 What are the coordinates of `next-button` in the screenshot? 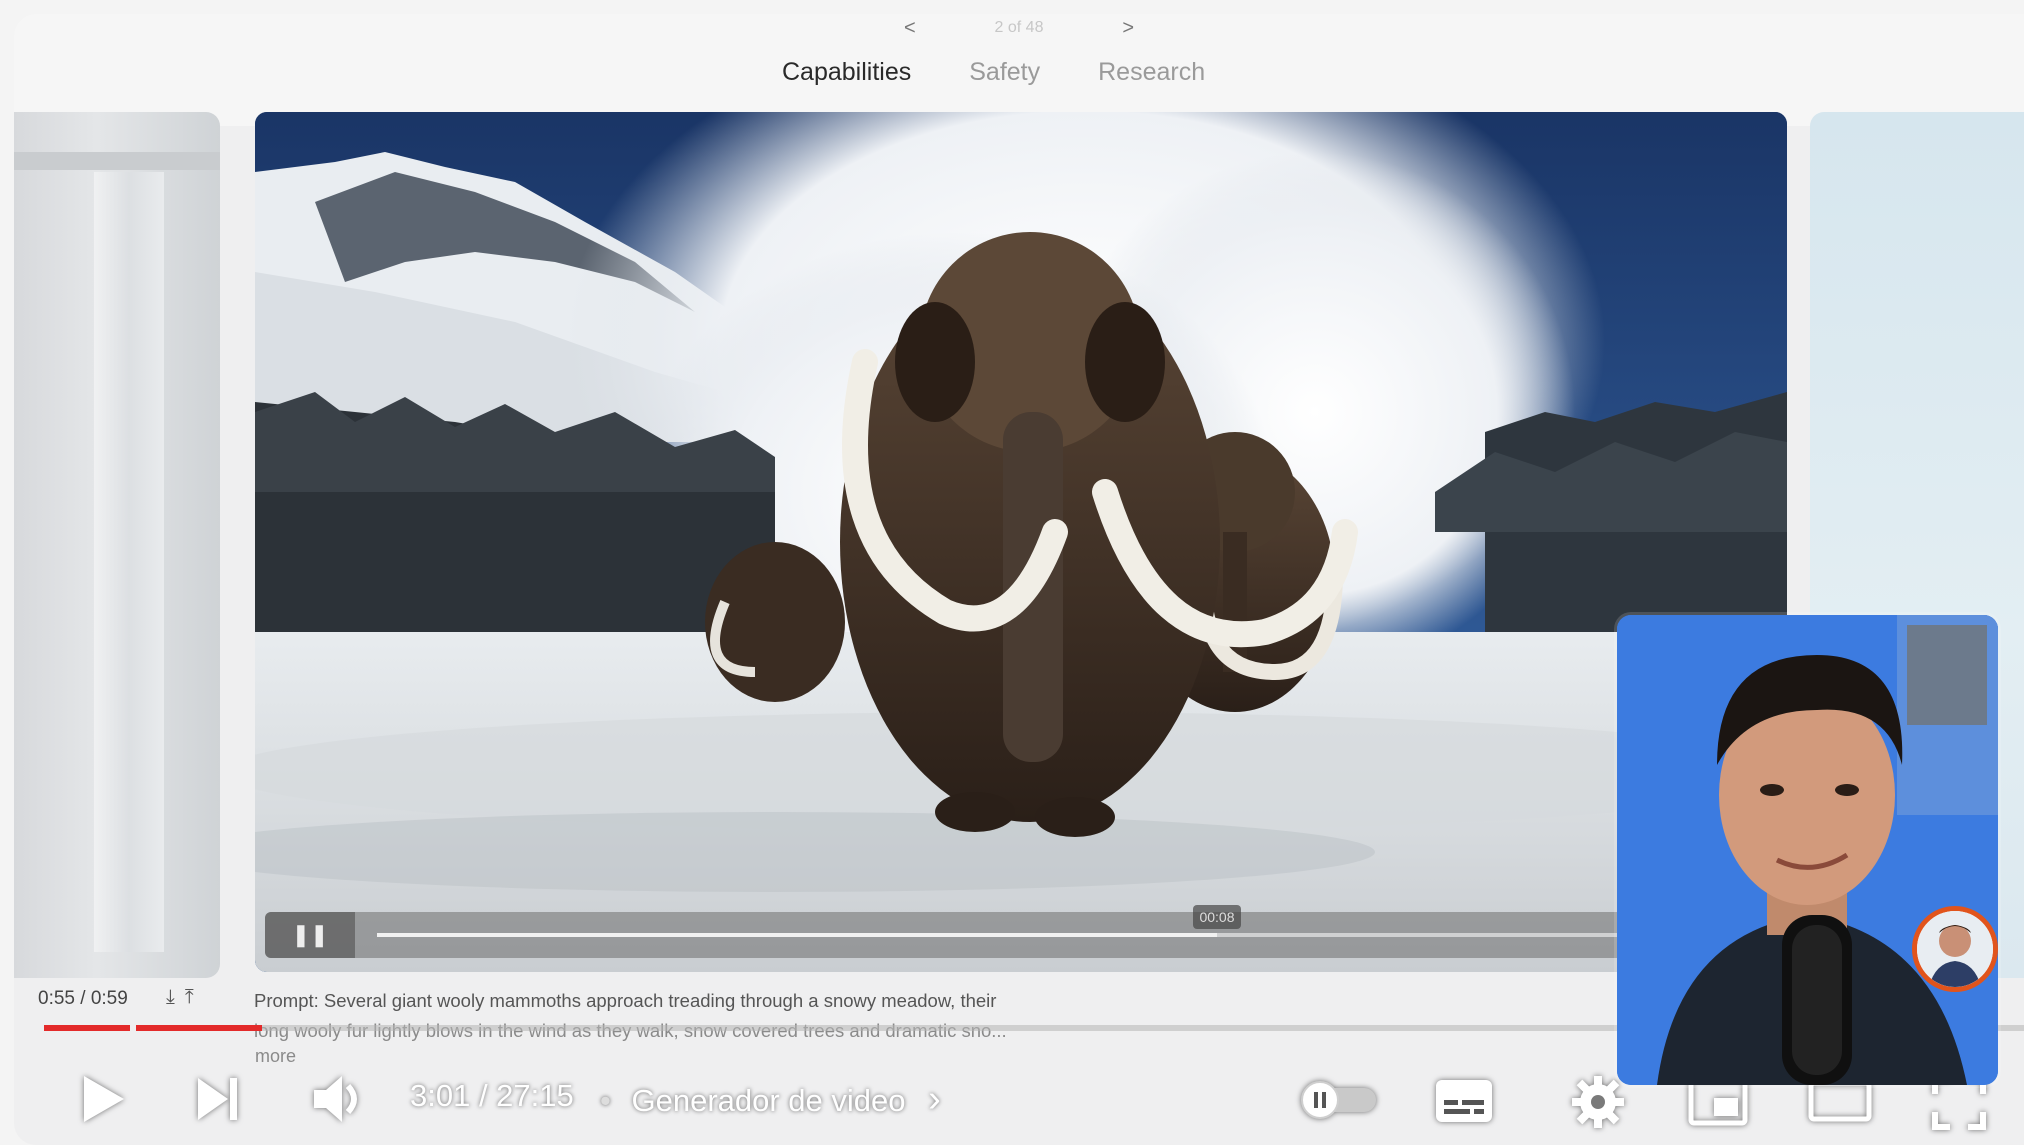 It's located at (218, 1101).